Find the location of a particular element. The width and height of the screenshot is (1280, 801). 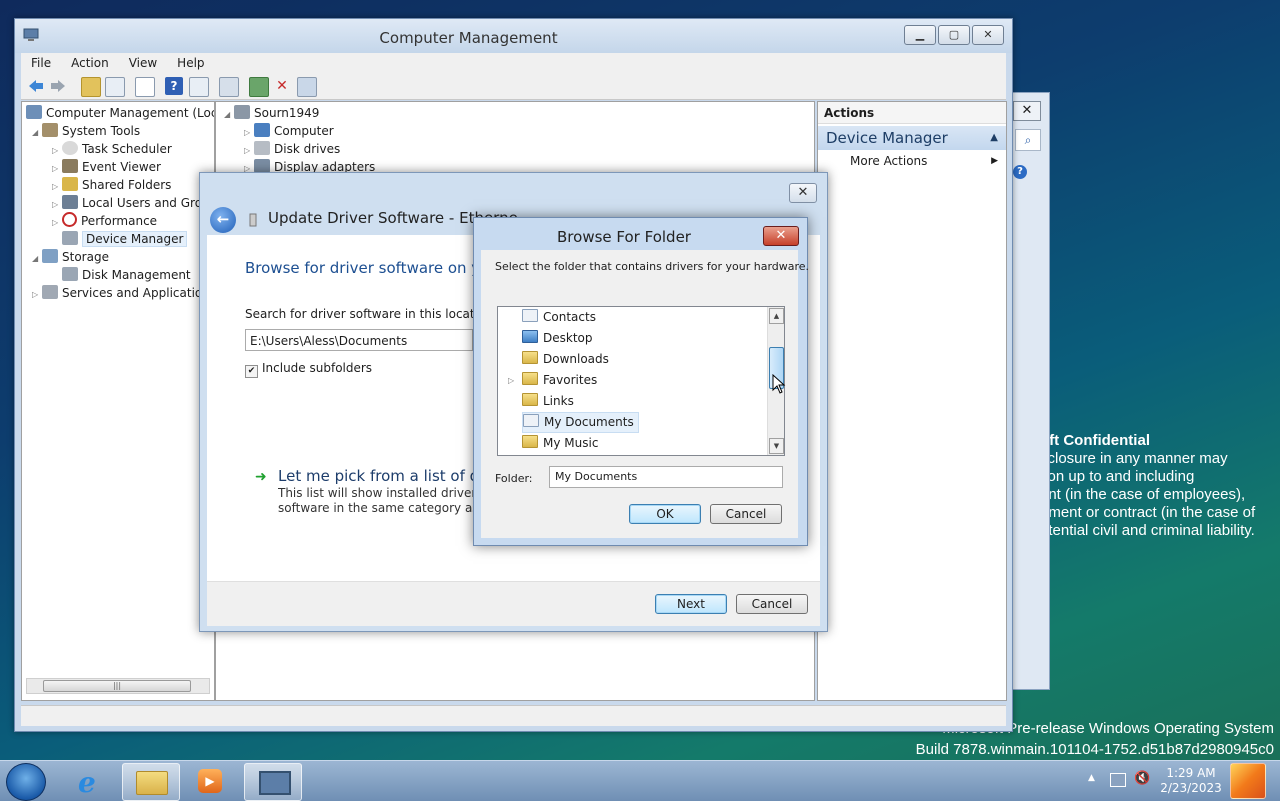

taskbar-media-player: ▶ is located at coordinates (210, 781).